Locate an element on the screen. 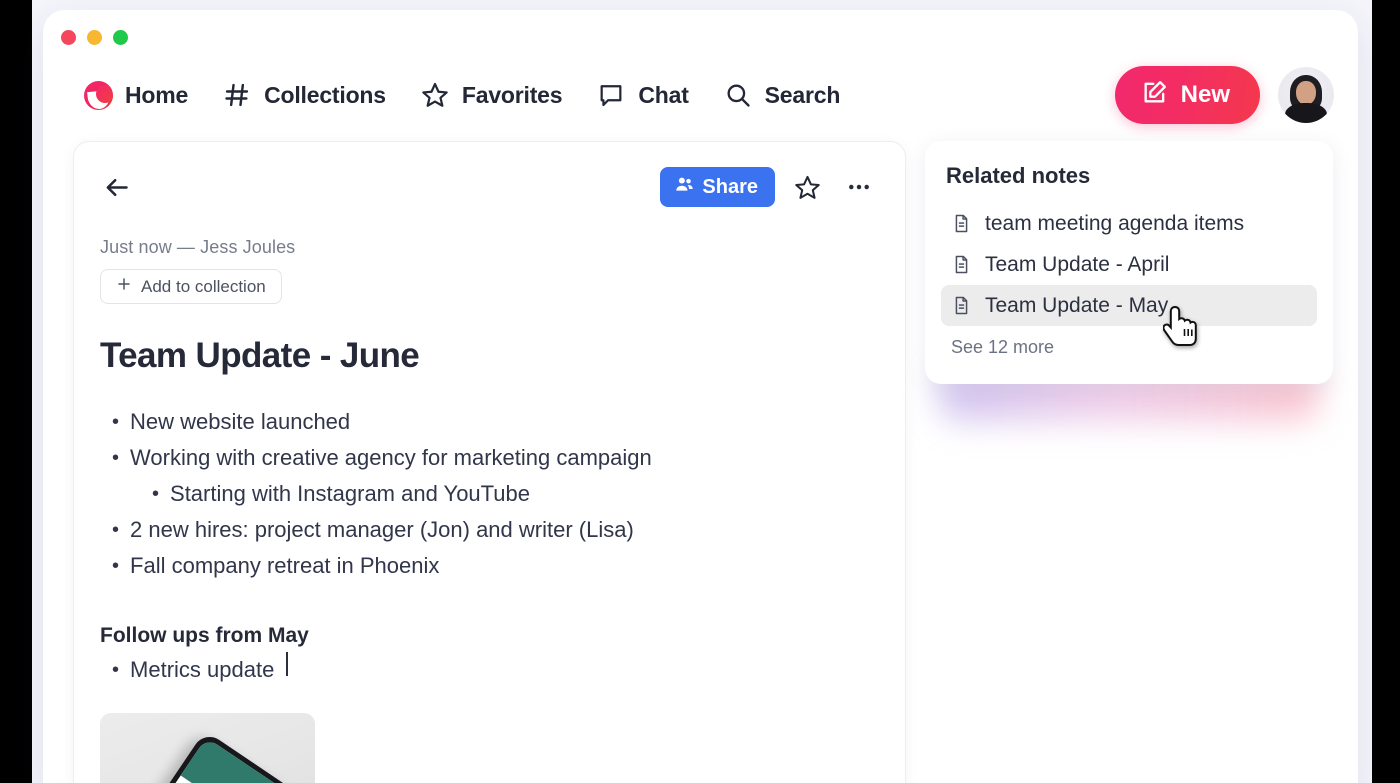  related-note-item-3: Team Update - May is located at coordinates (1129, 305).